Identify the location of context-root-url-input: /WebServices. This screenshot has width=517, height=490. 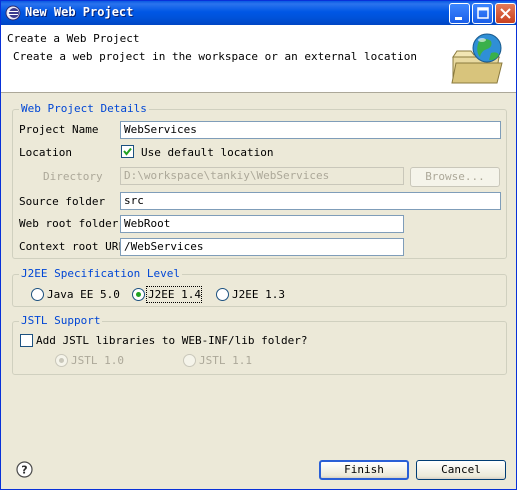
(262, 247).